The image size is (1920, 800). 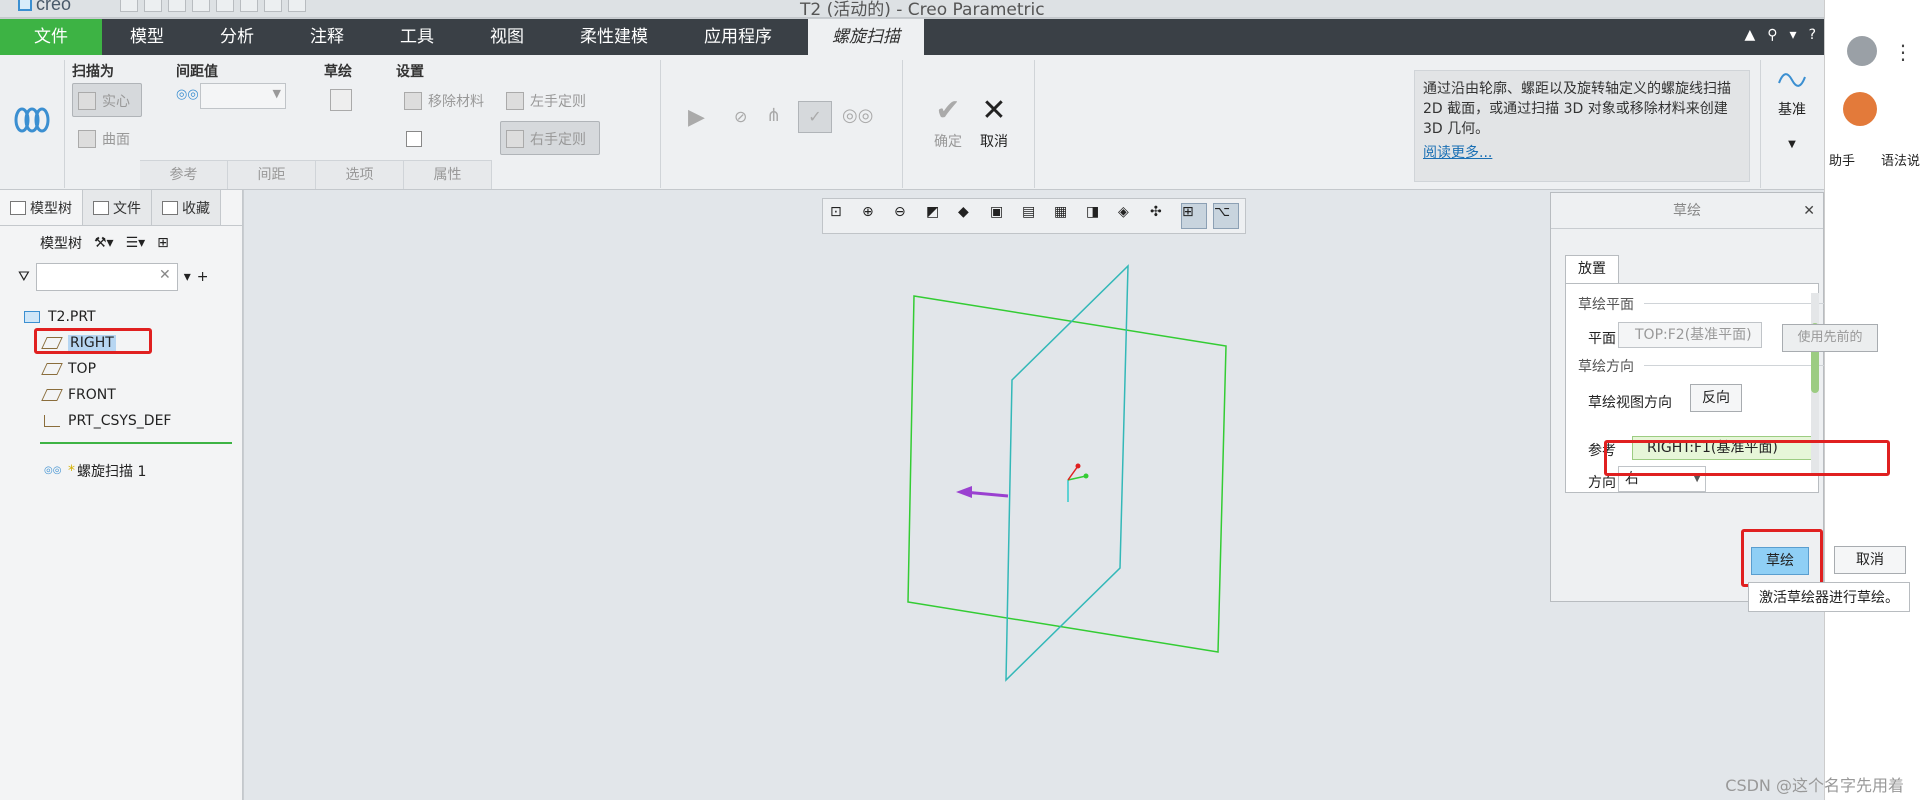 I want to click on menu-bar: 文件 模型 分析 注释 工具 视图 柔性建模 应用程序 螺旋扫描 ▲ ⚲ ▾ ?, so click(x=912, y=37).